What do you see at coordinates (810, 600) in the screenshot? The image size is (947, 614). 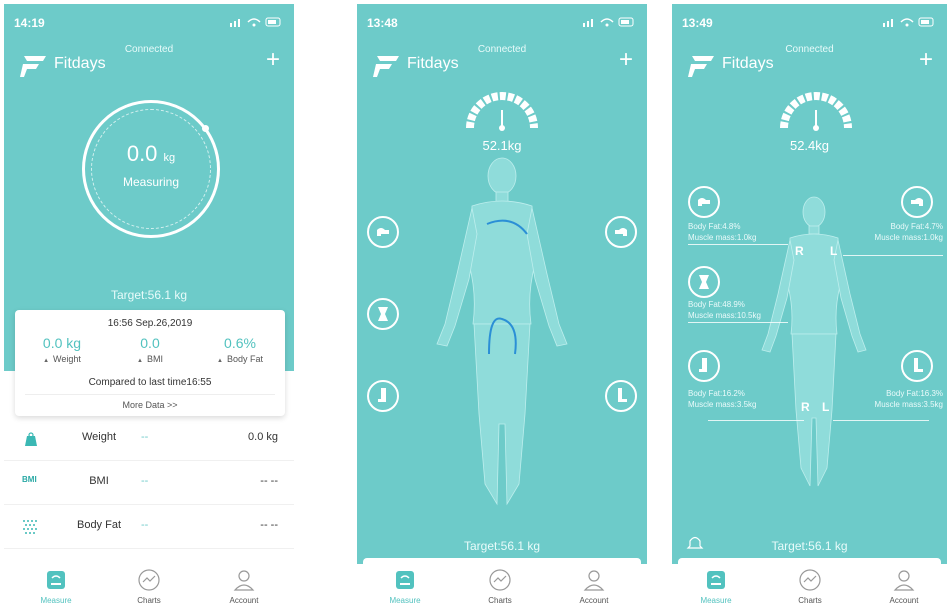 I see `tab-label: Charts` at bounding box center [810, 600].